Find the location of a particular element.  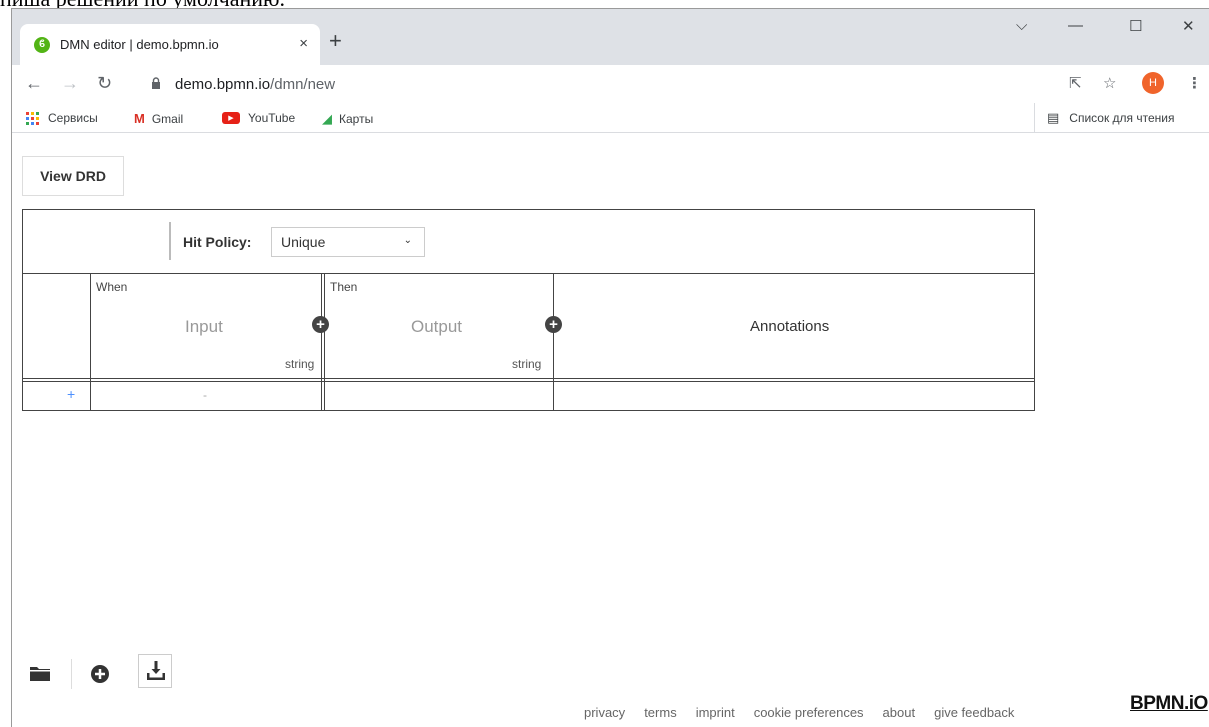

bookmark-youtube: ▶ YouTube is located at coordinates (258, 118).